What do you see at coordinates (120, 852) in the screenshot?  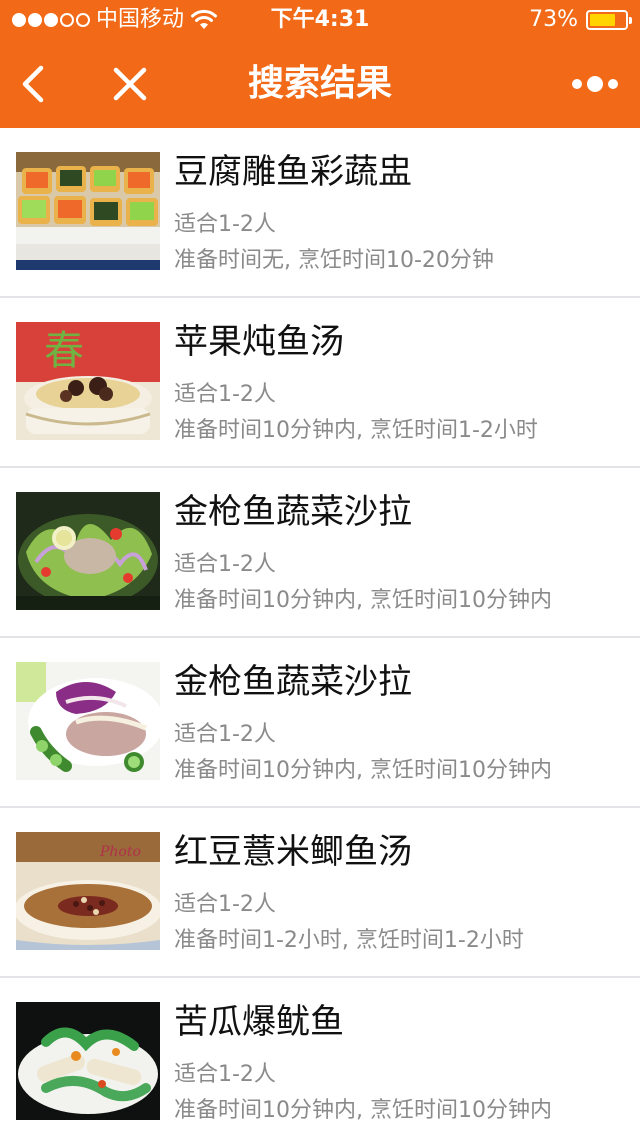 I see `svg-text: Photo` at bounding box center [120, 852].